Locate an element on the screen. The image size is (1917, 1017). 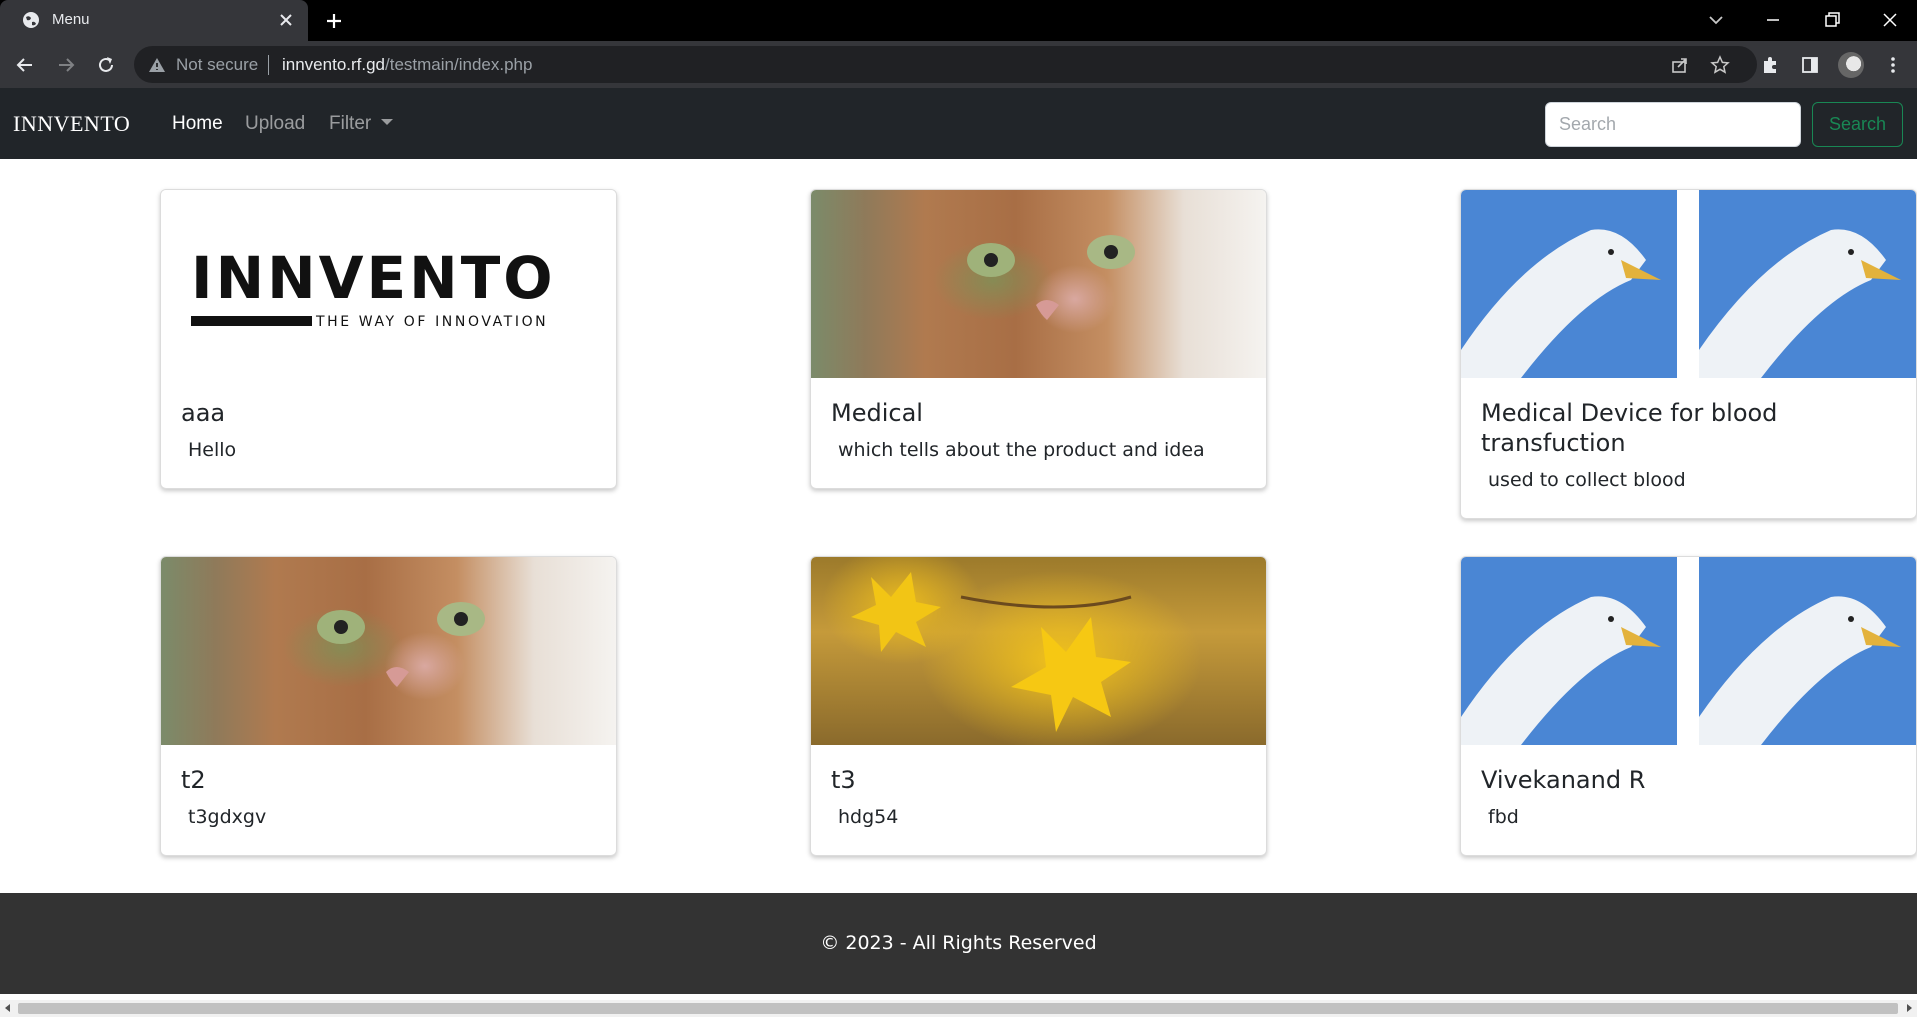
scroll-left-icon is located at coordinates (7, 1008).